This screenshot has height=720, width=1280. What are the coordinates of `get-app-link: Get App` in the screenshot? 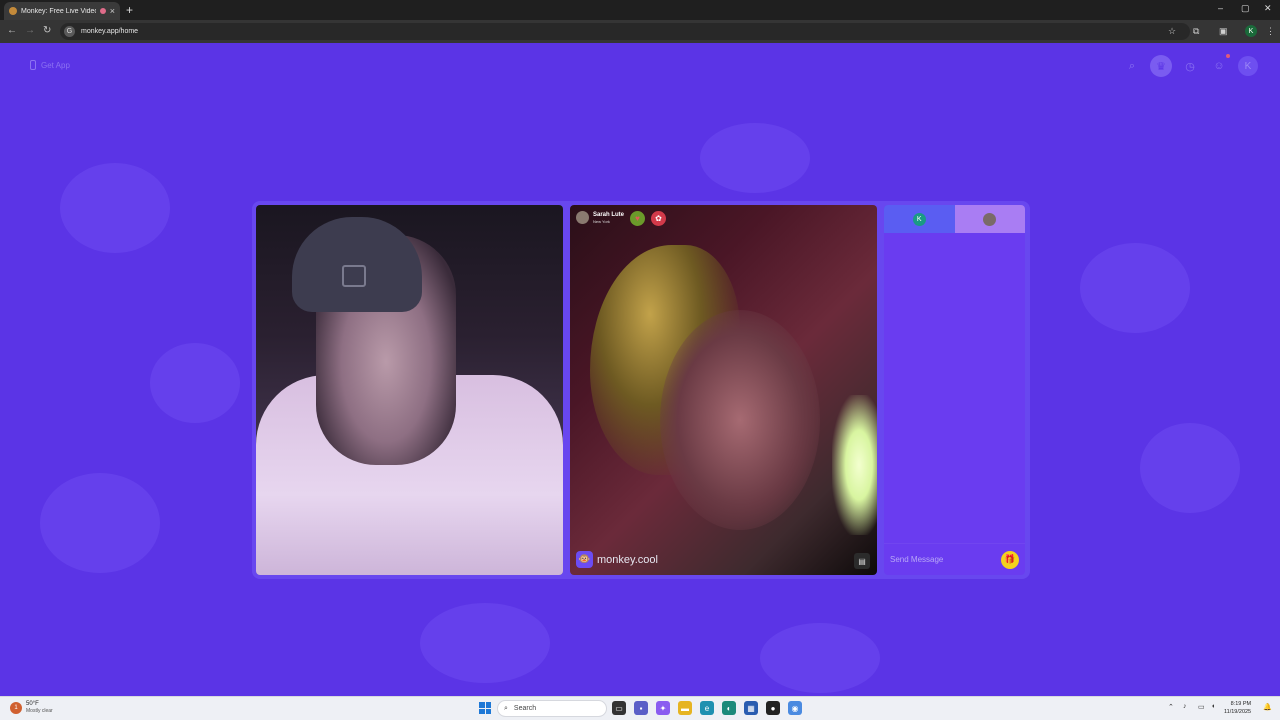 It's located at (50, 65).